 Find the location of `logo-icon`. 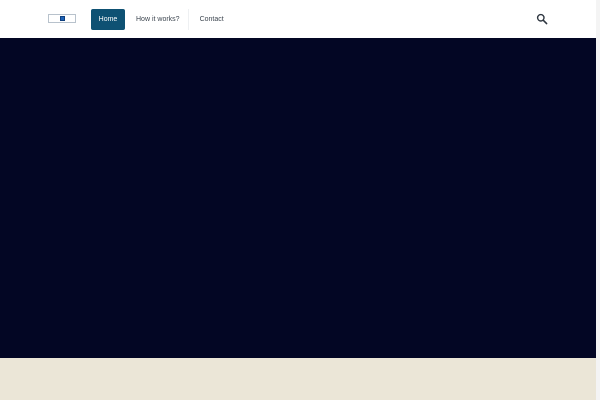

logo-icon is located at coordinates (62, 18).